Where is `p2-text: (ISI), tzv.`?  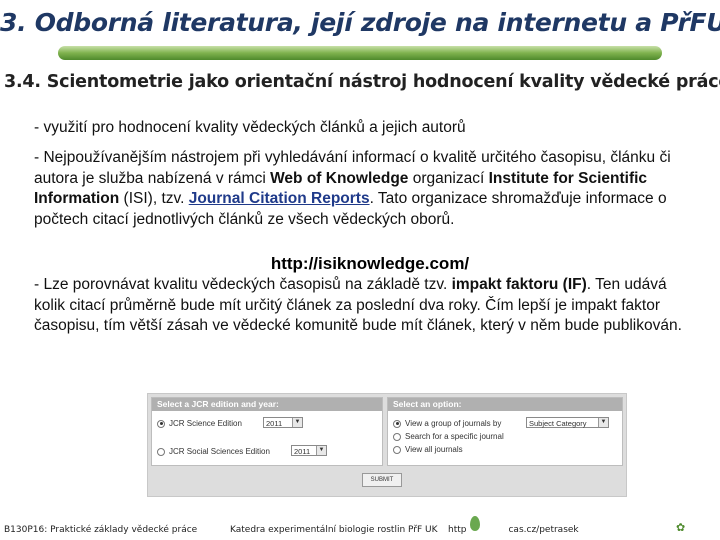
p2-text: (ISI), tzv. is located at coordinates (154, 198).